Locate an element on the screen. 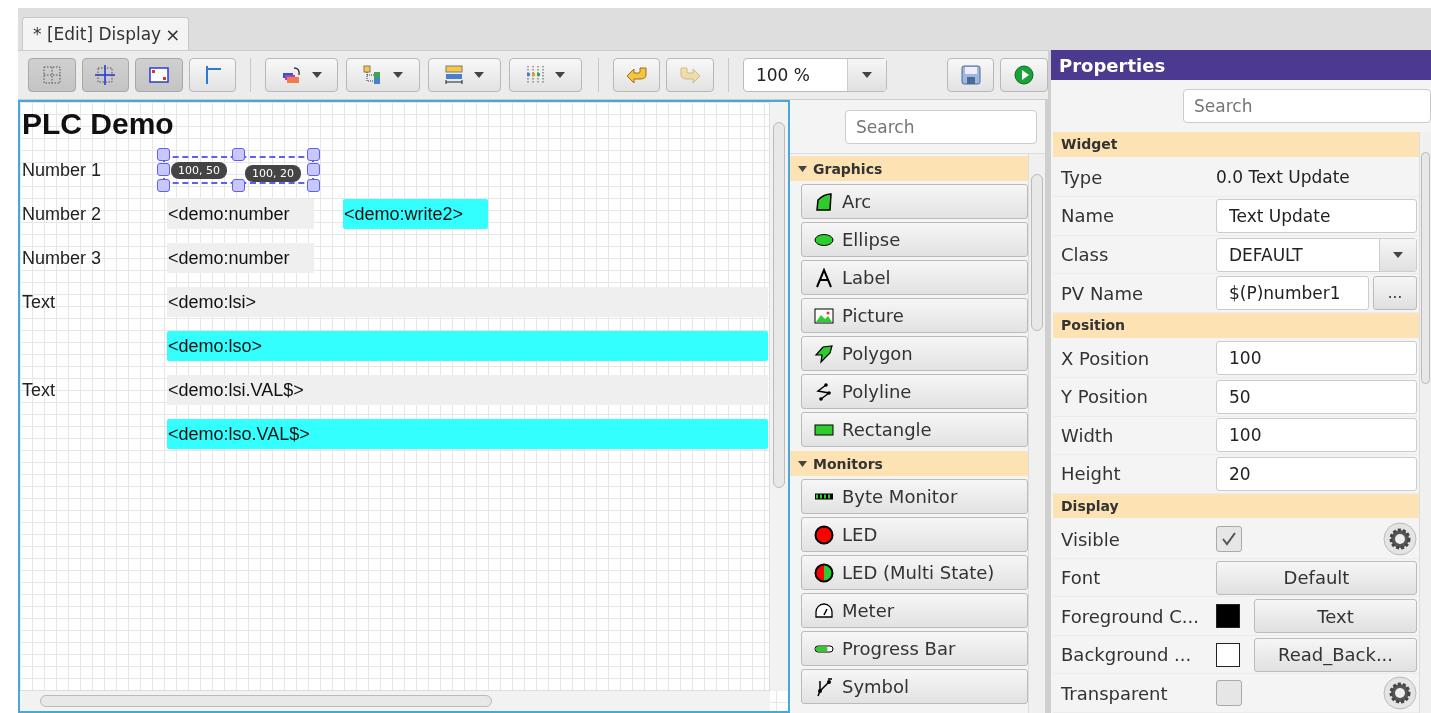 This screenshot has height=713, width=1431. widget-label: Number 2 is located at coordinates (61, 213).